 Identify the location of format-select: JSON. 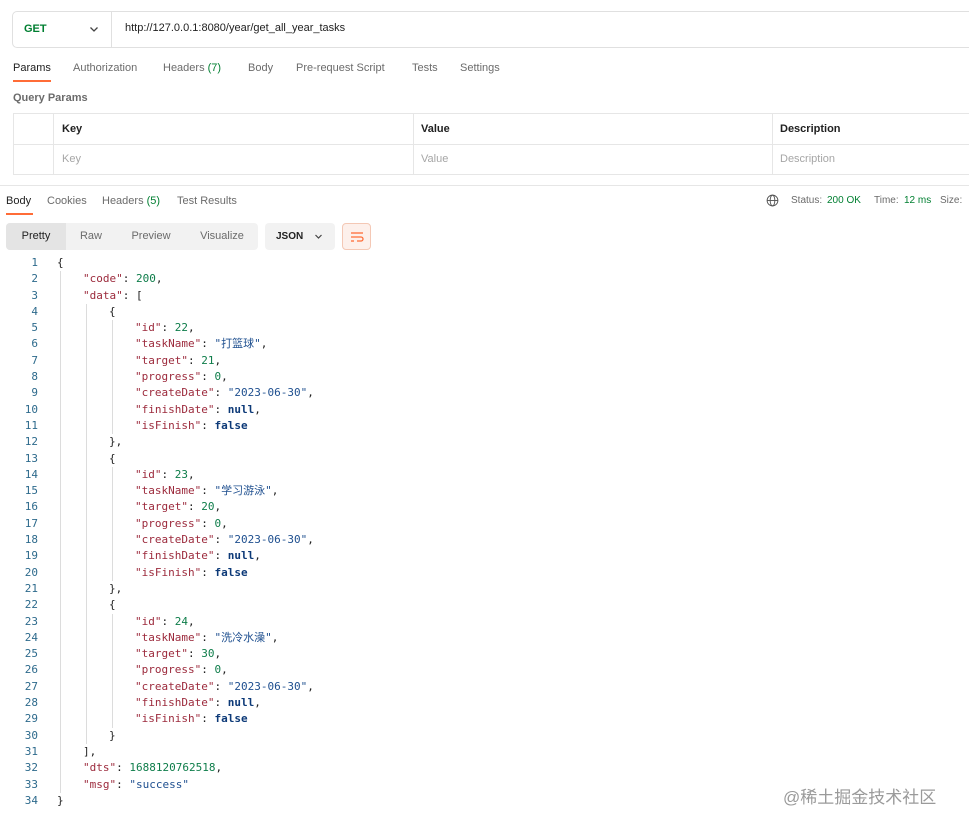
(300, 236).